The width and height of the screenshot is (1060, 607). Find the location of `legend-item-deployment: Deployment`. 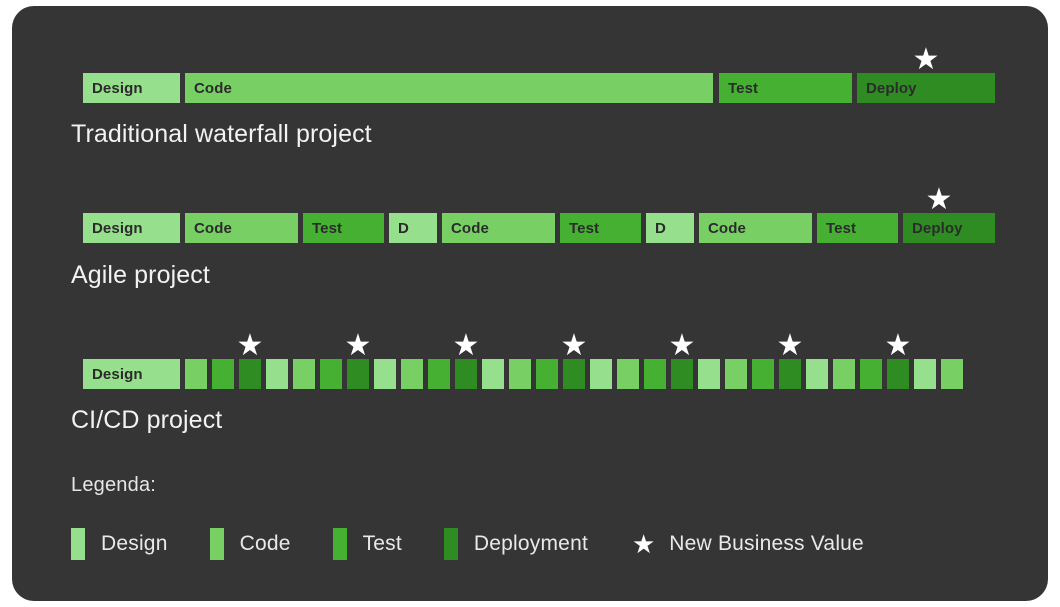

legend-item-deployment: Deployment is located at coordinates (515, 544).